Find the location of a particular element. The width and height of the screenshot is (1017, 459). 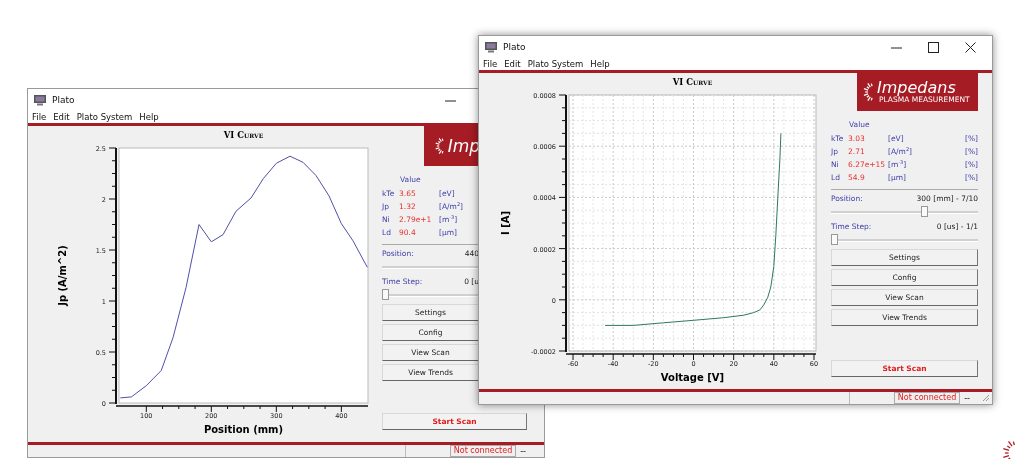

axis-title: Position (mm) is located at coordinates (243, 429).